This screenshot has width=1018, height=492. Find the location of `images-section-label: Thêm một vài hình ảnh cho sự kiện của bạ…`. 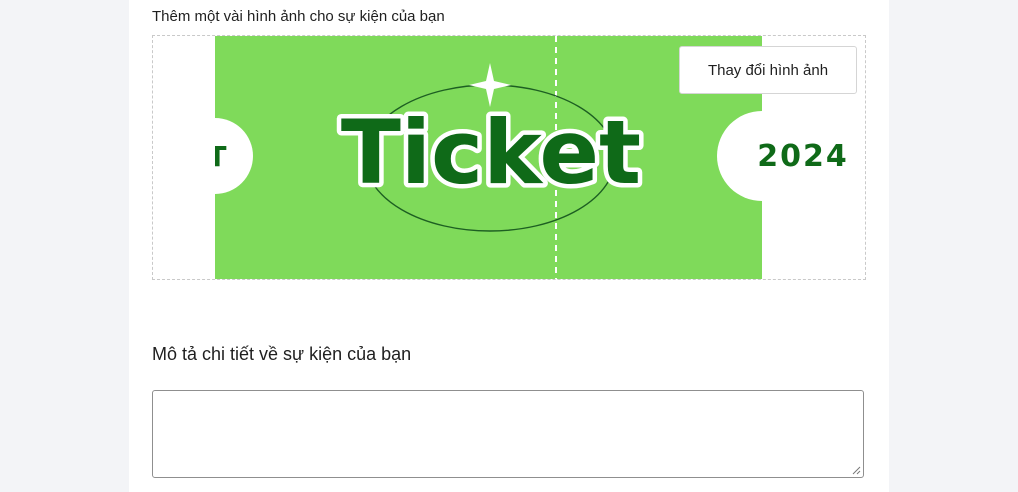

images-section-label: Thêm một vài hình ảnh cho sự kiện của bạ… is located at coordinates (298, 16).